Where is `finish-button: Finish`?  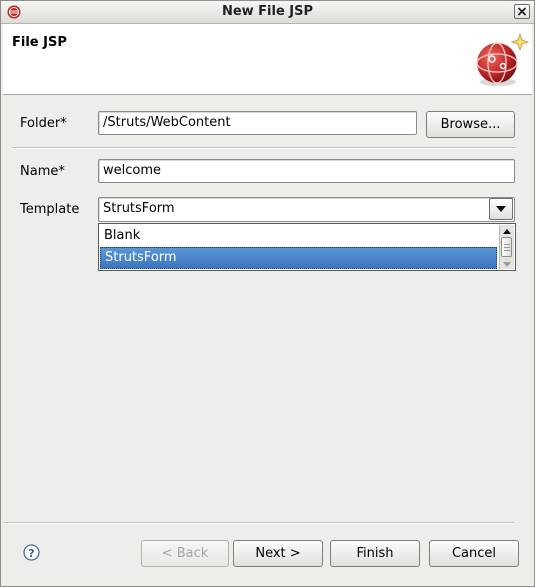
finish-button: Finish is located at coordinates (375, 553).